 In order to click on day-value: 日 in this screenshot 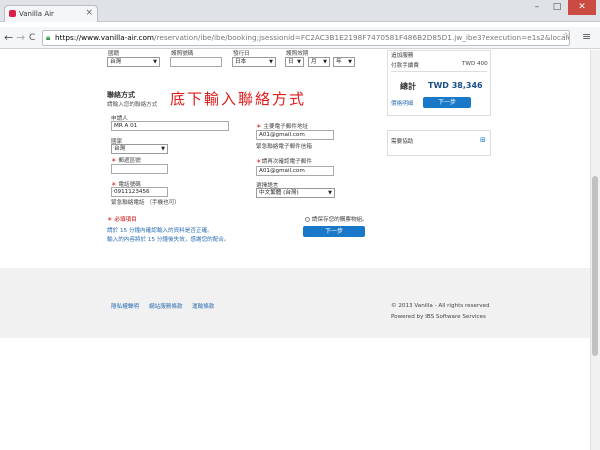, I will do `click(291, 62)`.